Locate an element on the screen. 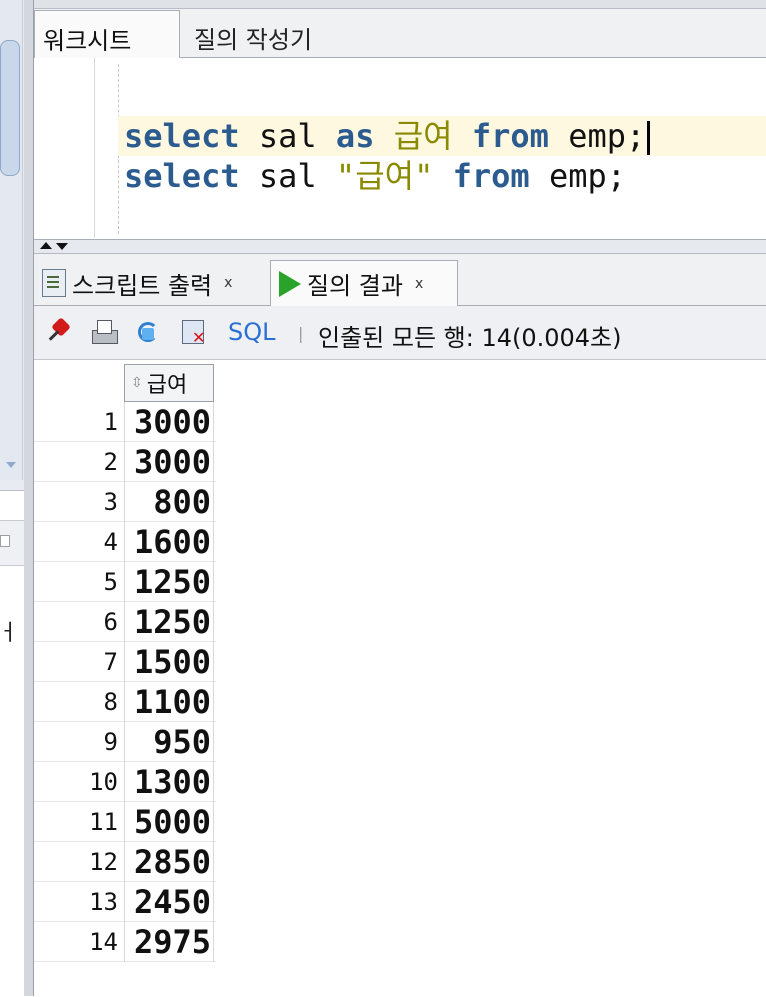 The image size is (766, 997). table-row: 14 2975 is located at coordinates (125, 942).